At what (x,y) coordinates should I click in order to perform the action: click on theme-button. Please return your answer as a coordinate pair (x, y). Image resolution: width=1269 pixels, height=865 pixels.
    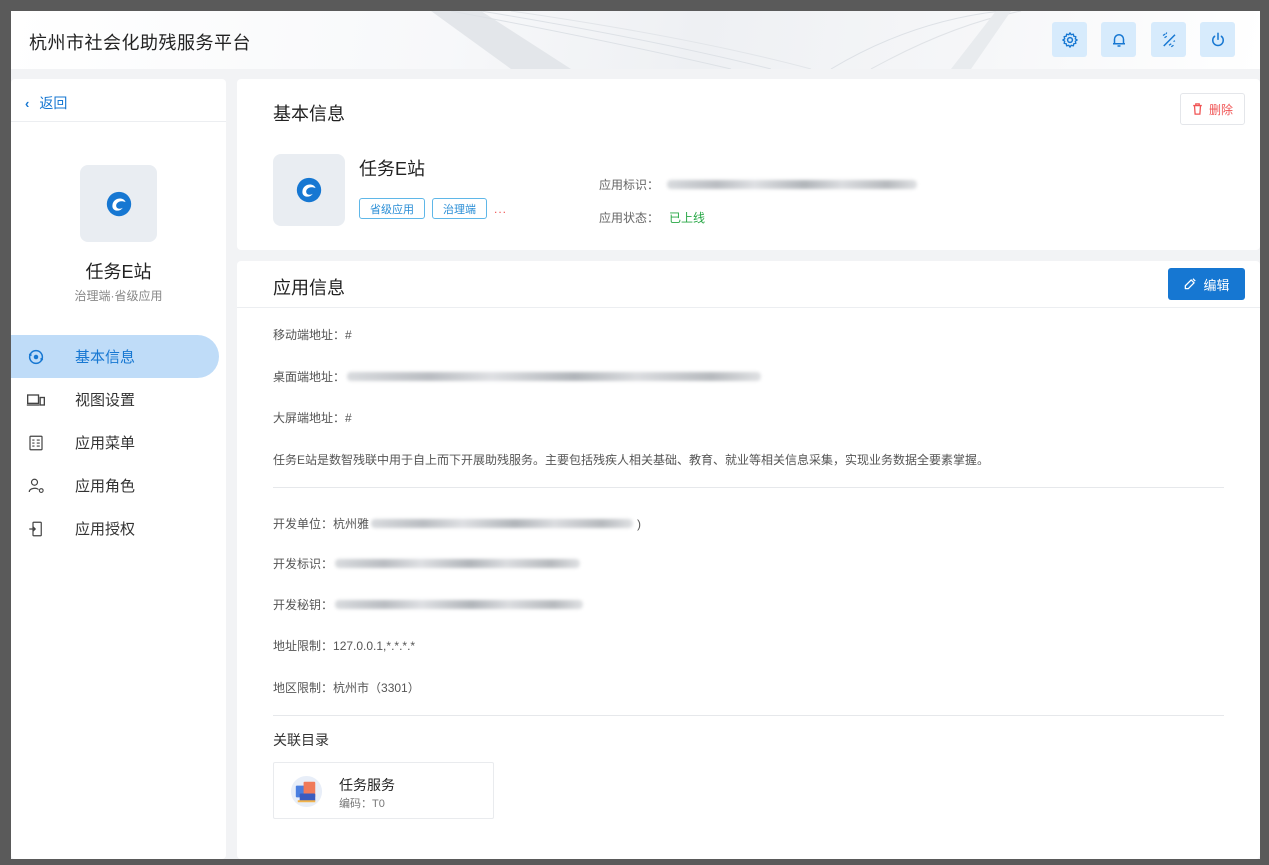
    Looking at the image, I should click on (1168, 39).